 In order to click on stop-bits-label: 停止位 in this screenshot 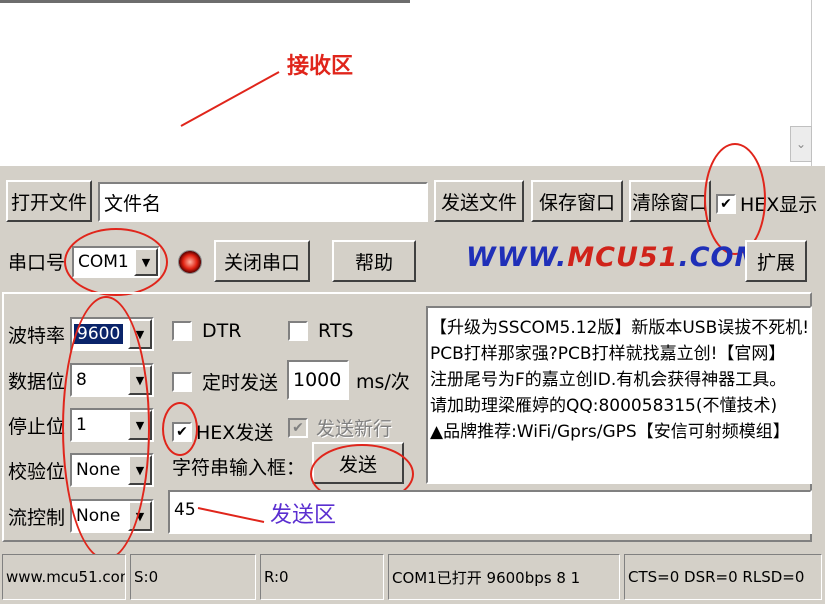, I will do `click(37, 426)`.